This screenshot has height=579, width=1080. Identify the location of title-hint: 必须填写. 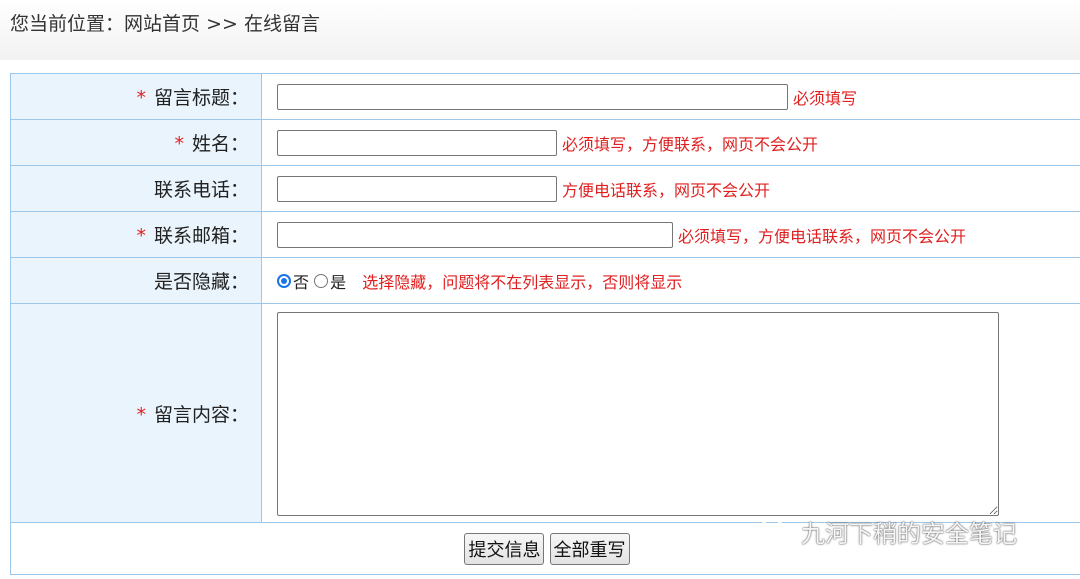
(825, 98).